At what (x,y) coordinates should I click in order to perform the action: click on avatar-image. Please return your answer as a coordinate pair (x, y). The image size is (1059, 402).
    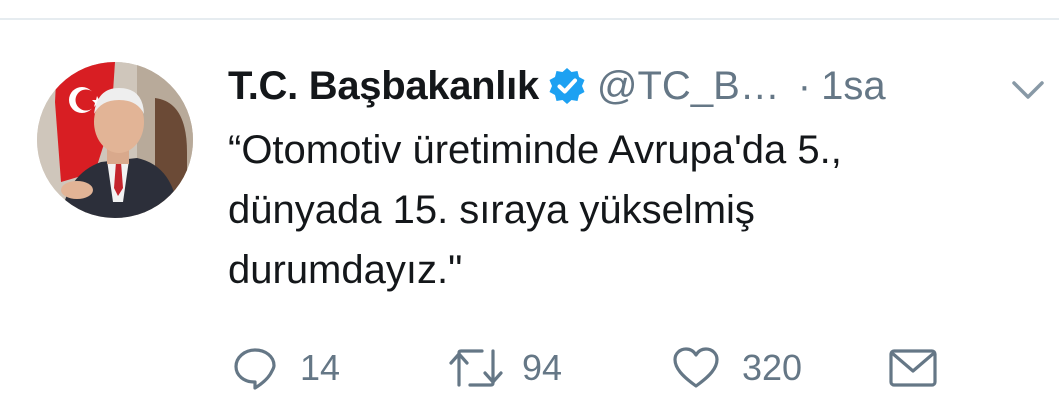
    Looking at the image, I should click on (115, 140).